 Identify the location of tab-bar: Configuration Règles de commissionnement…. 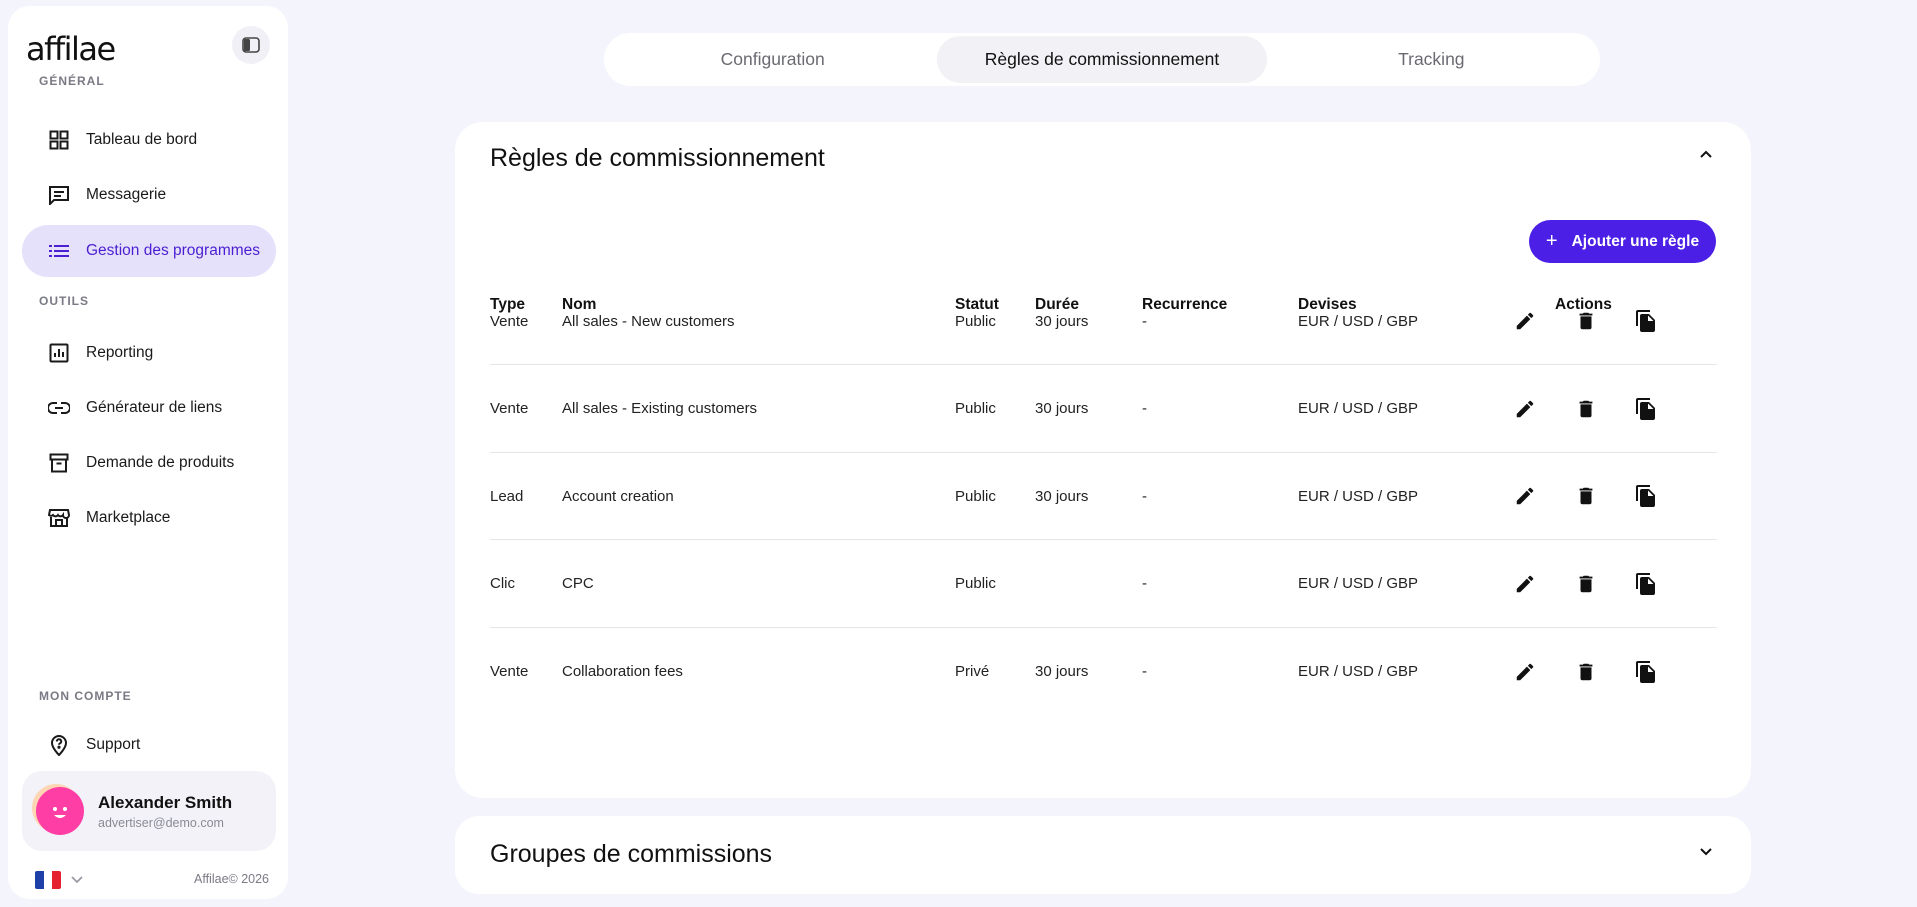
(1102, 59).